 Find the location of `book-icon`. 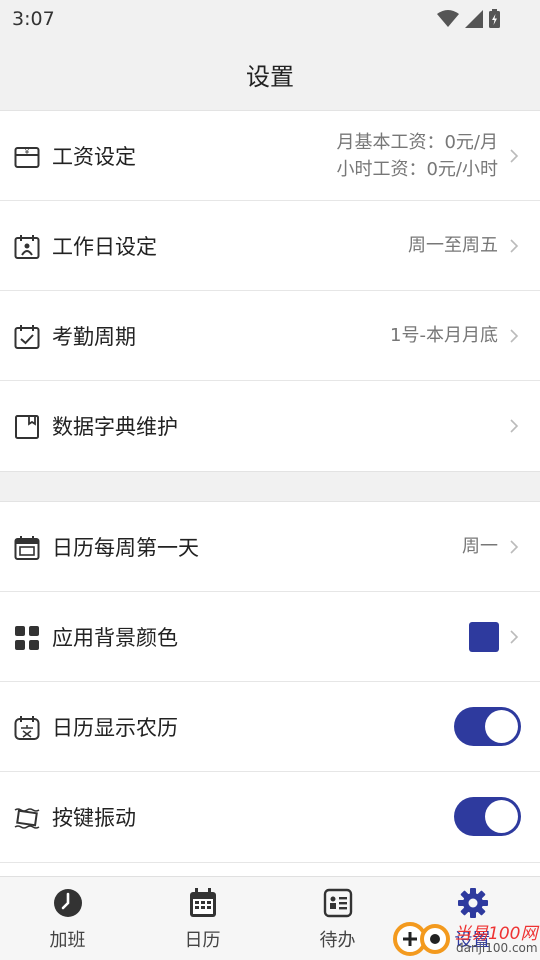

book-icon is located at coordinates (27, 427).